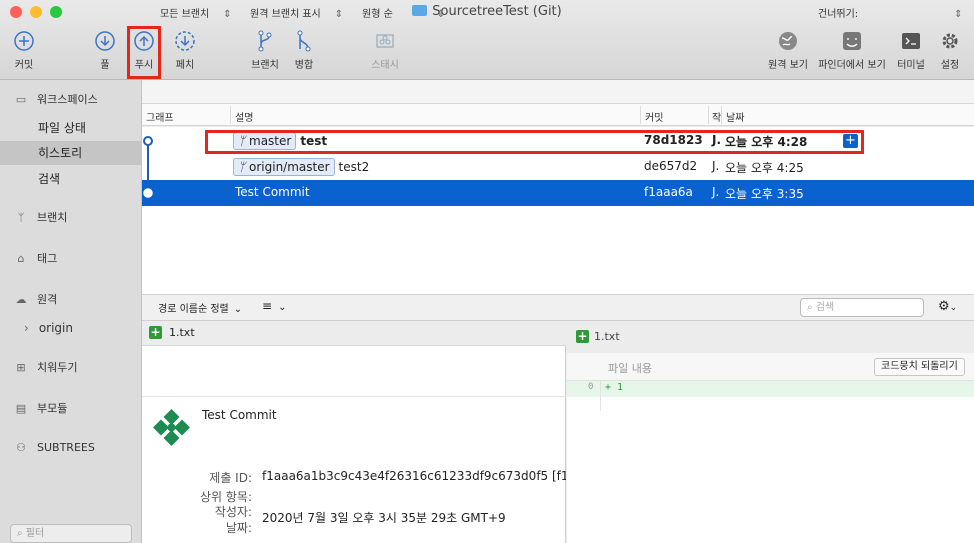  Describe the element at coordinates (44, 367) in the screenshot. I see `sidebar-section-stashes: ⊞ 치워두기` at that location.